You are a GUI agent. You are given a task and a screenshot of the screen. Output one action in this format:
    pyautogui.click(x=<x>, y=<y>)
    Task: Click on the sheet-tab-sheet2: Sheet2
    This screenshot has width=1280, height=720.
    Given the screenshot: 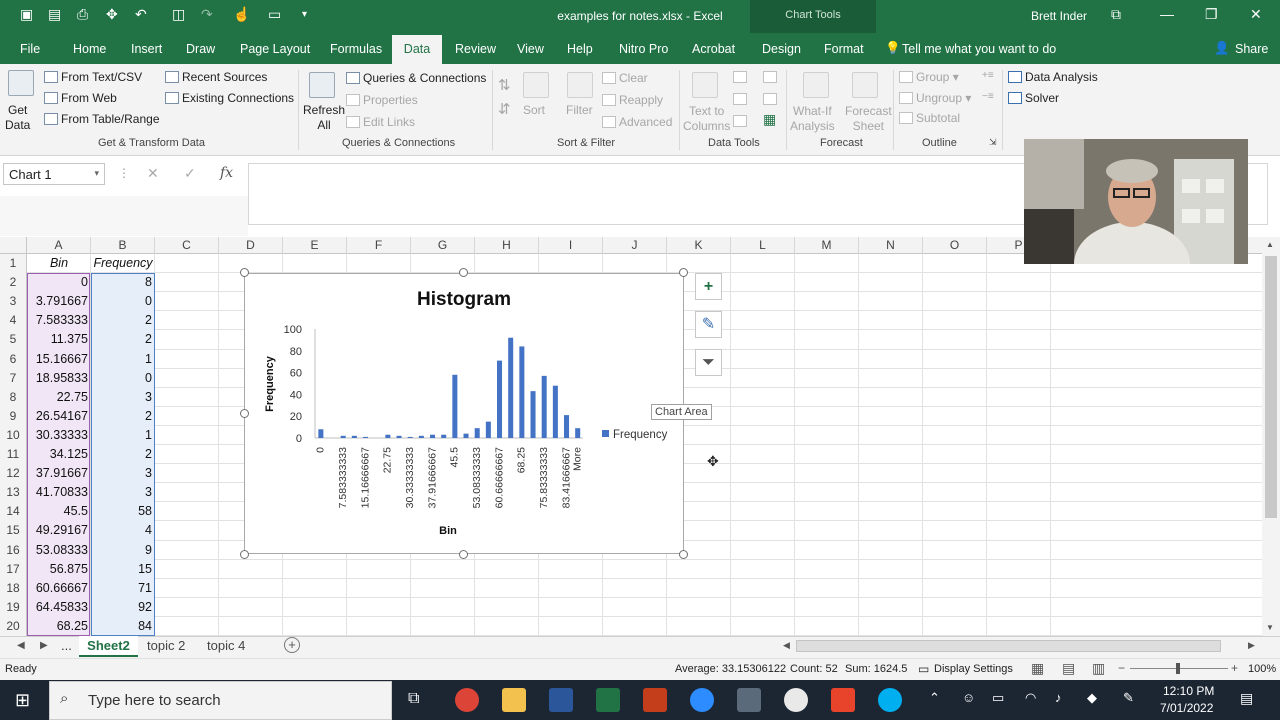 What is the action you would take?
    pyautogui.click(x=108, y=646)
    